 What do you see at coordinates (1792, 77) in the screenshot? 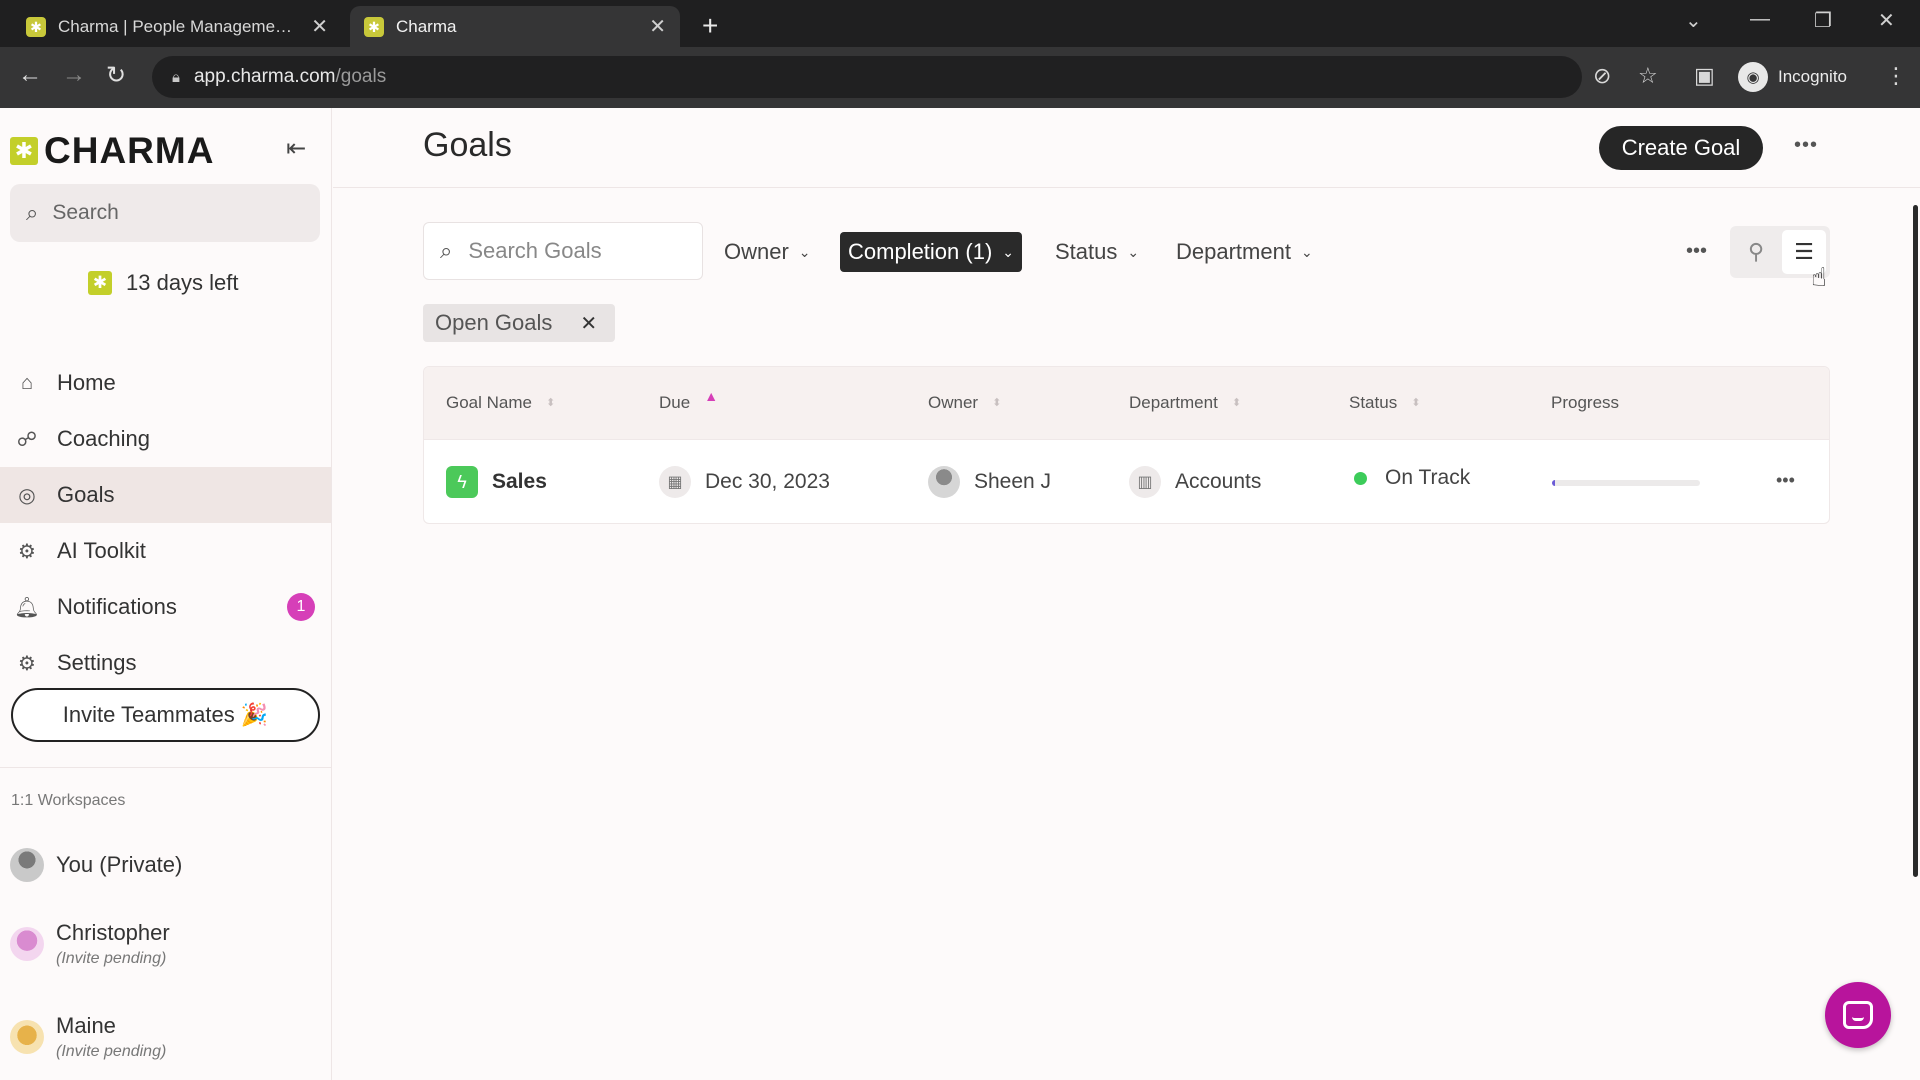
I see `incognito-profile: ◉ Incognito` at bounding box center [1792, 77].